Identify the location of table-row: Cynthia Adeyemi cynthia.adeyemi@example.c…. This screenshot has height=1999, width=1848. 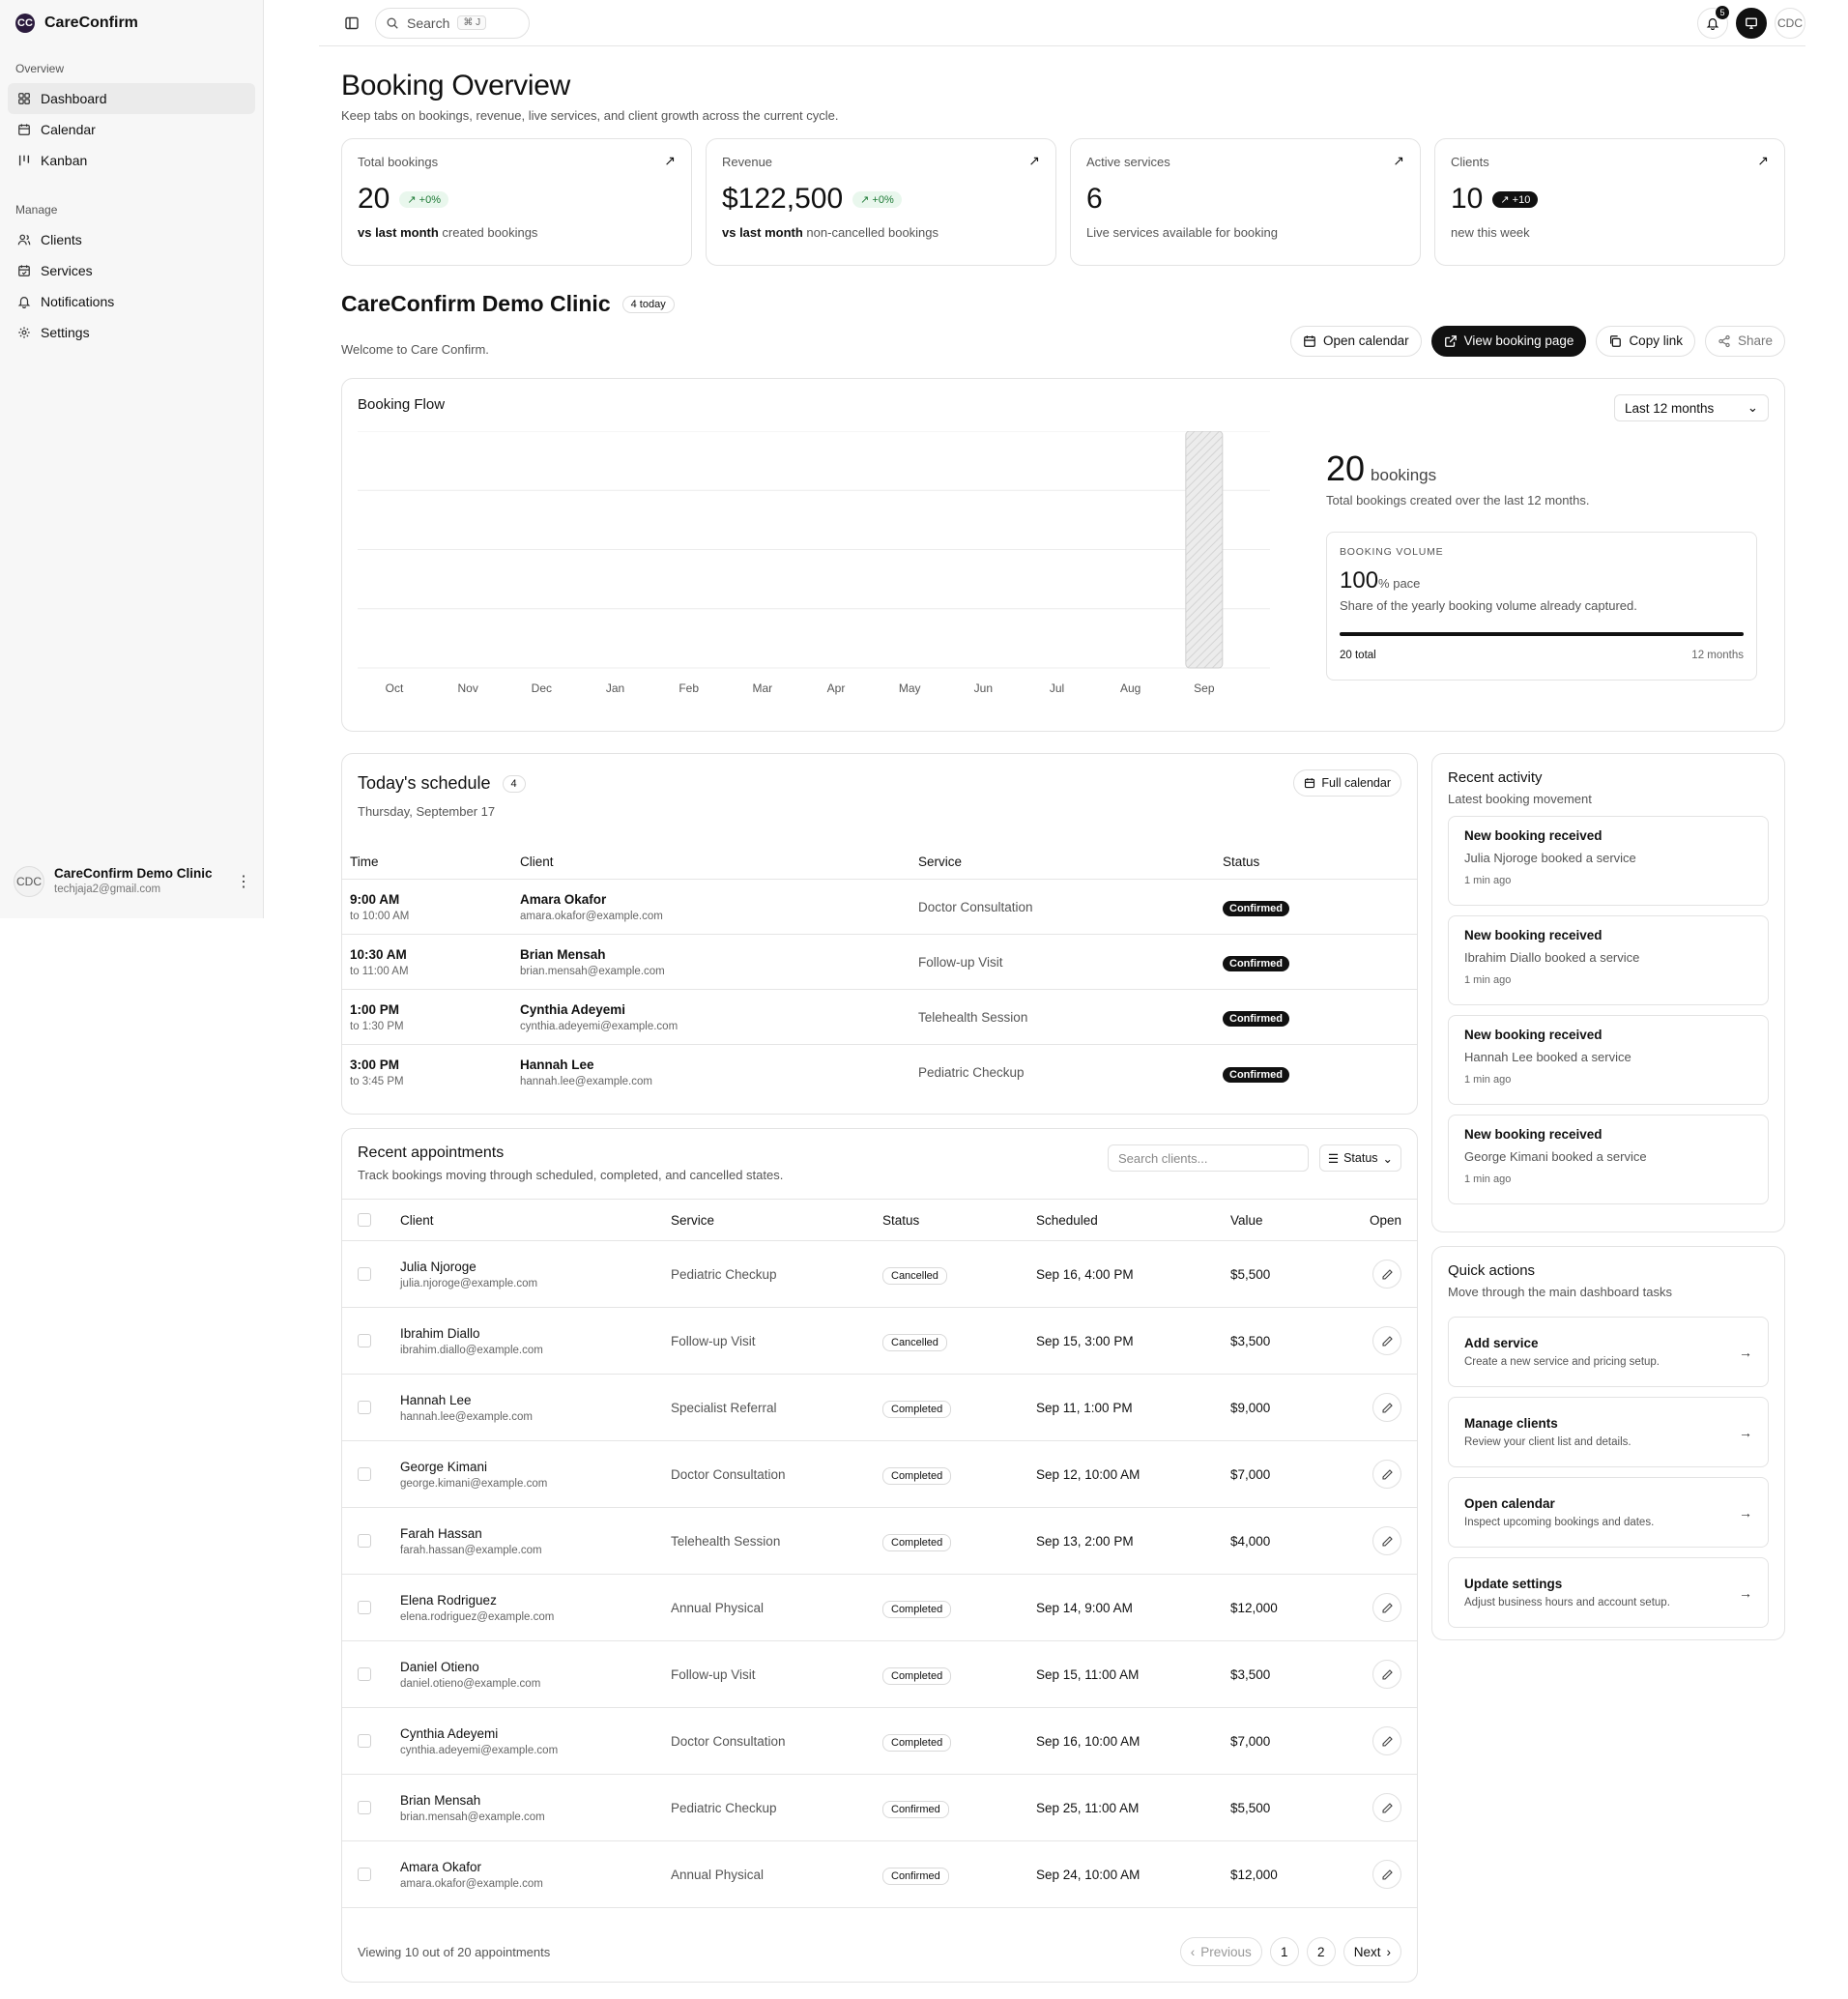
(879, 1741).